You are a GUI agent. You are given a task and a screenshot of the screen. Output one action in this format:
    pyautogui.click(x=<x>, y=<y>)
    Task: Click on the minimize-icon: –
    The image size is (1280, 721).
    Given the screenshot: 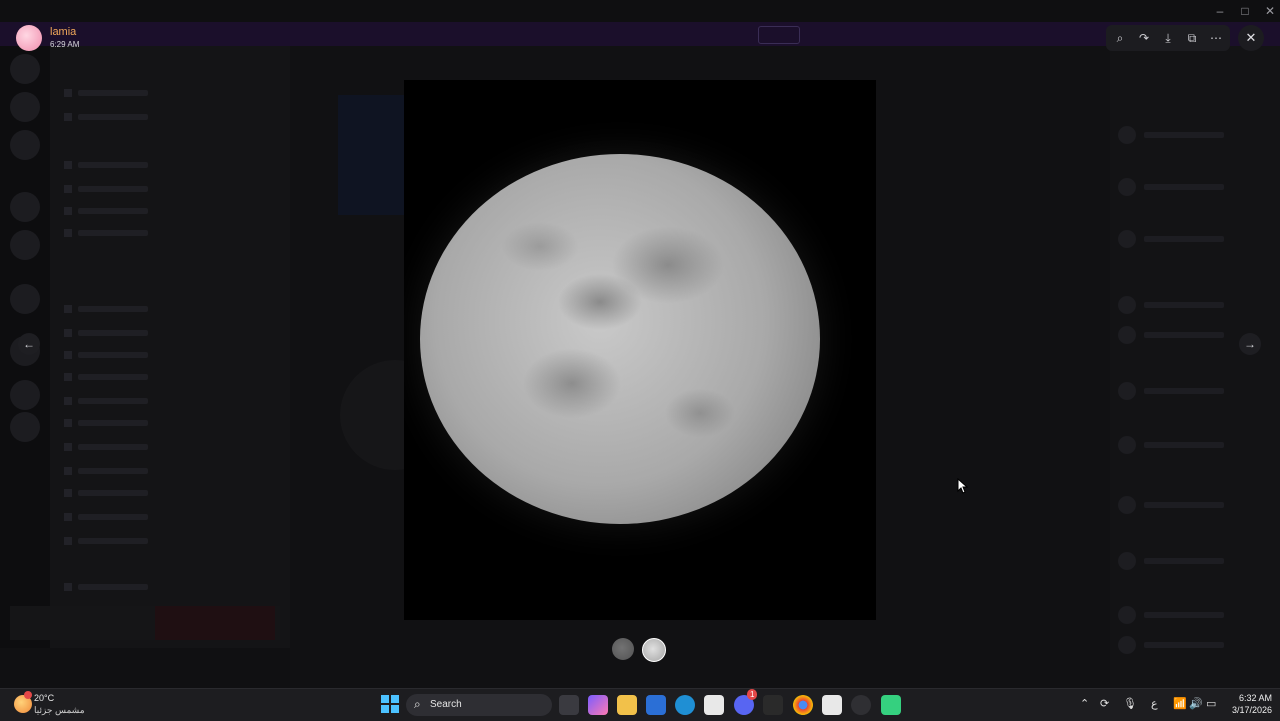 What is the action you would take?
    pyautogui.click(x=1220, y=11)
    